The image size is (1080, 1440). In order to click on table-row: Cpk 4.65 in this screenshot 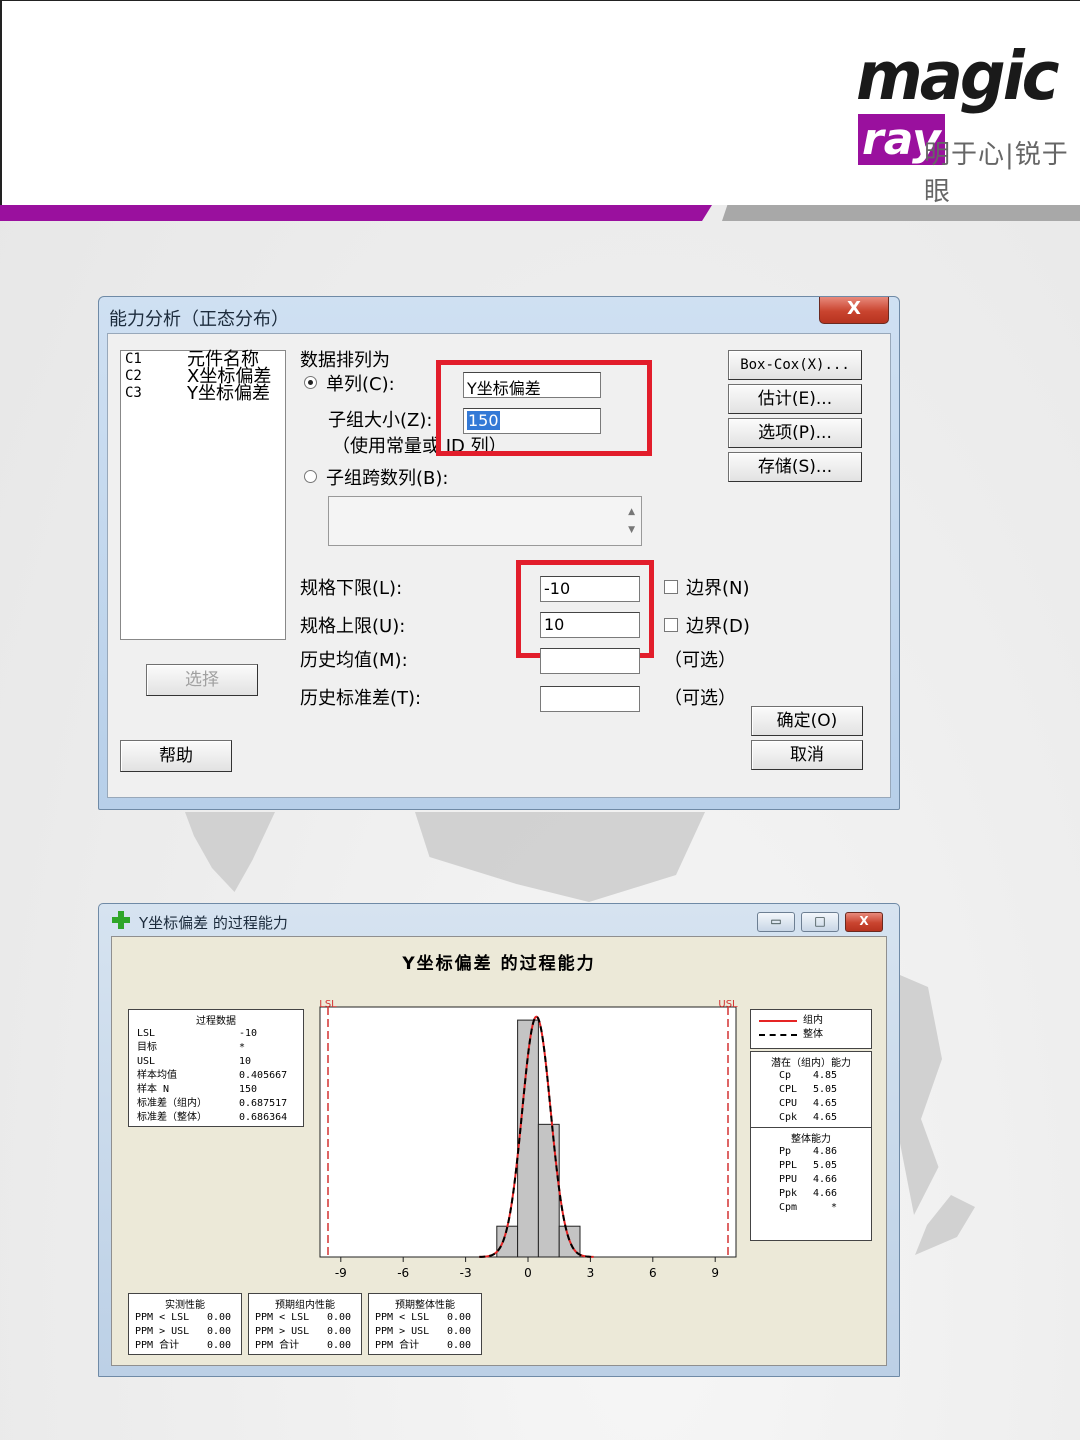, I will do `click(811, 1118)`.